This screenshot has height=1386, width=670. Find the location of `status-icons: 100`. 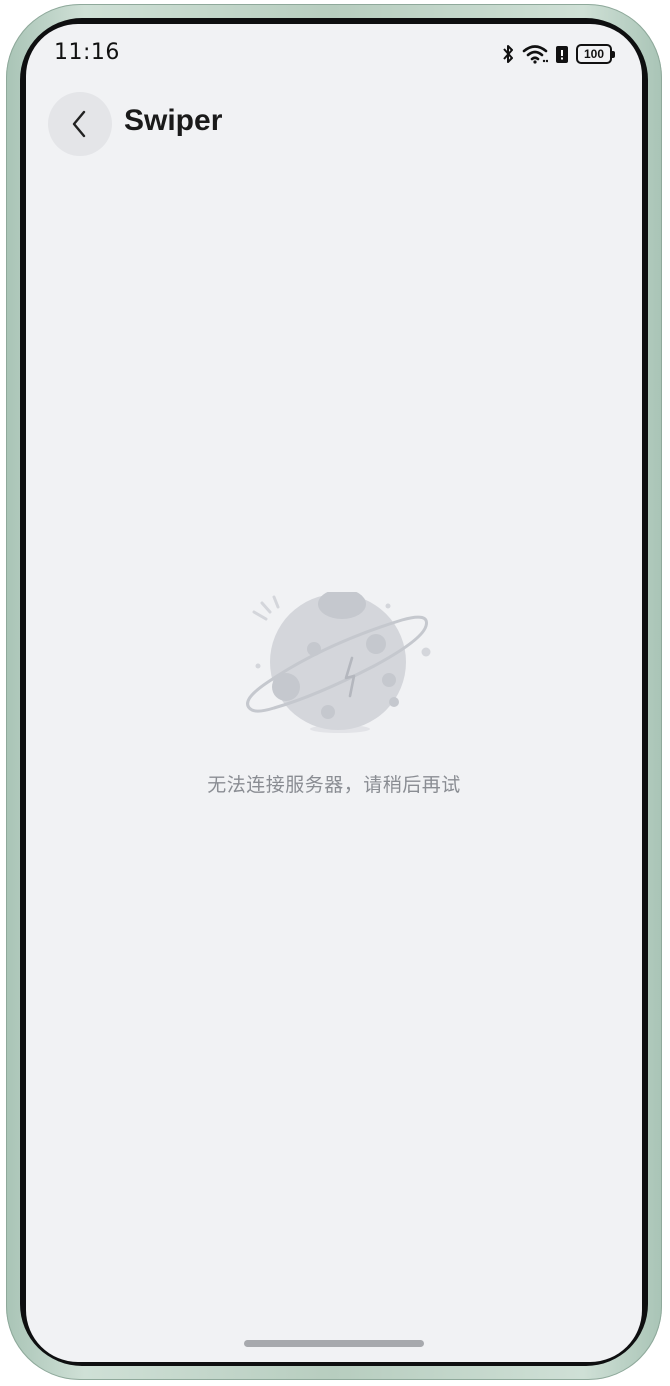

status-icons: 100 is located at coordinates (558, 54).